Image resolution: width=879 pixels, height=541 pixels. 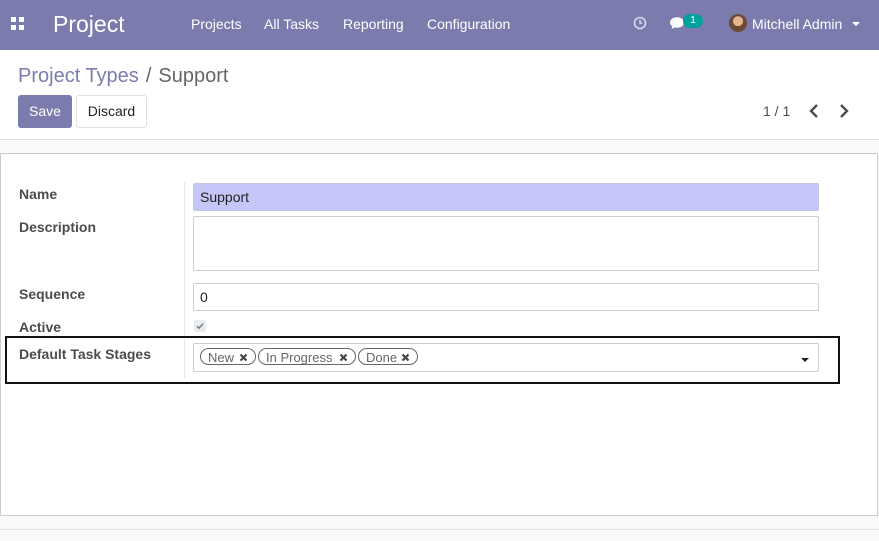 I want to click on save-button: Save, so click(x=45, y=111).